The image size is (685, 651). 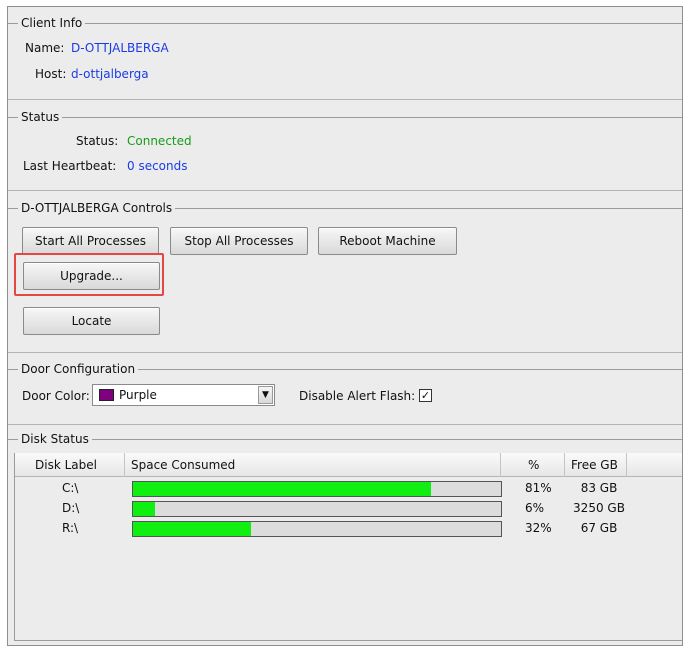 What do you see at coordinates (138, 395) in the screenshot?
I see `door-color-value: Purple` at bounding box center [138, 395].